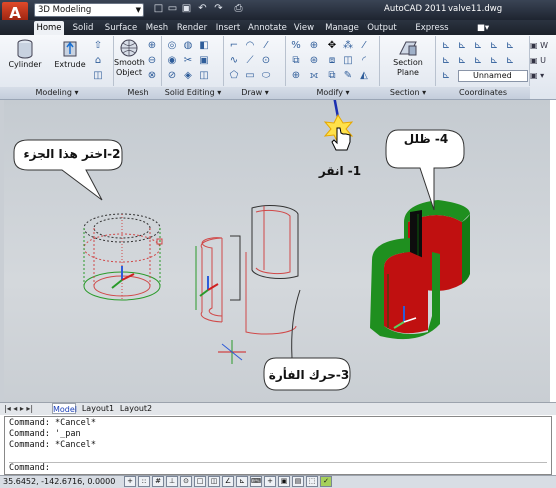 The image size is (556, 488). I want to click on ucs-origin-icon: ⊾, so click(478, 45).